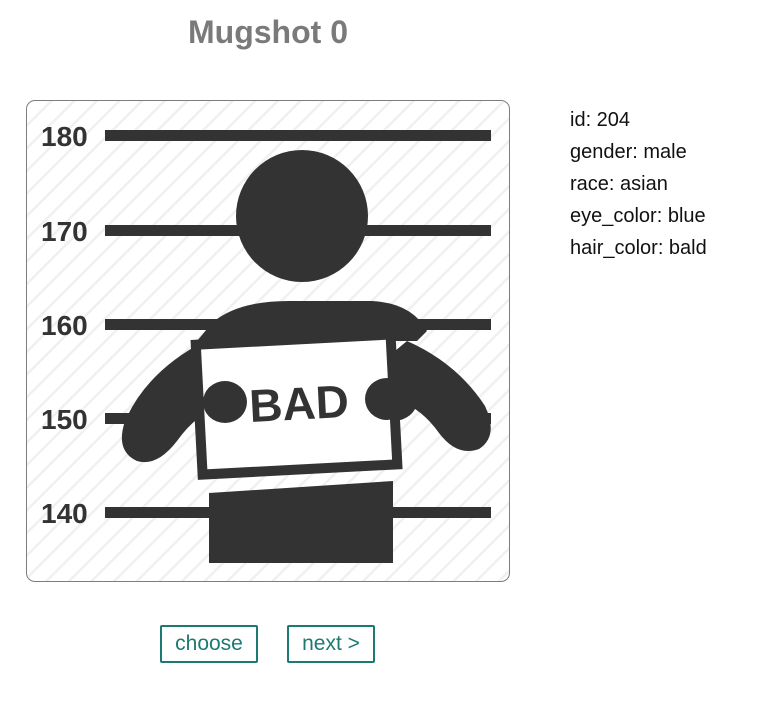 The image size is (757, 703). I want to click on height-label-150: 150, so click(64, 419).